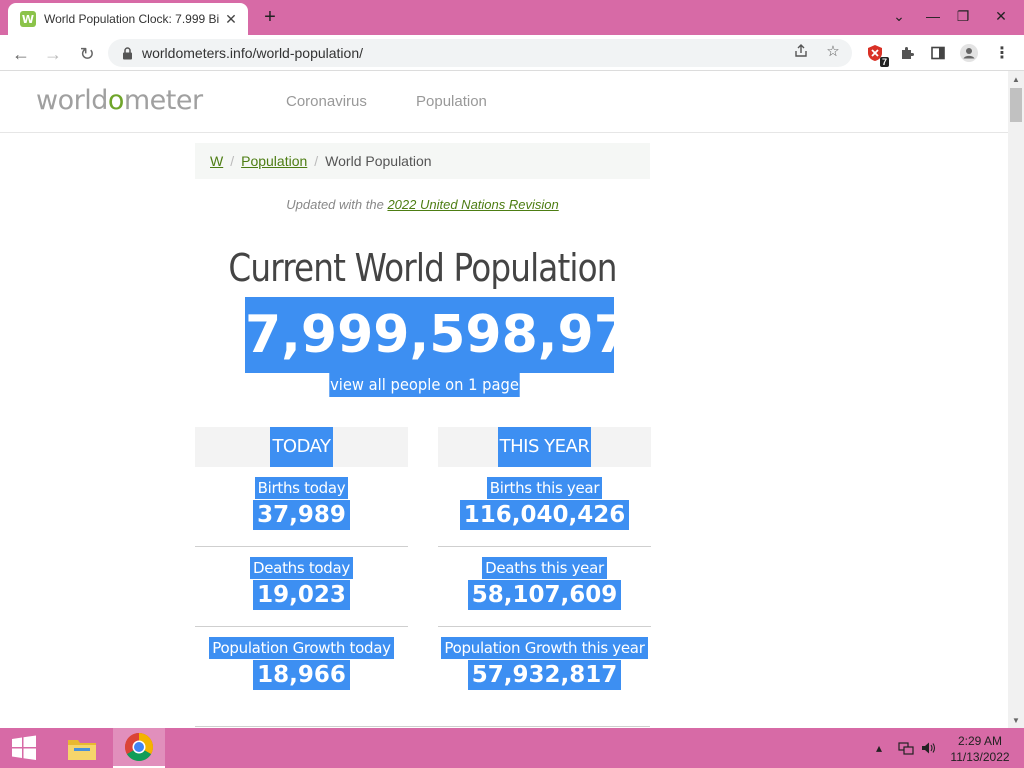 This screenshot has width=1024, height=768. I want to click on minimize-button: —, so click(933, 16).